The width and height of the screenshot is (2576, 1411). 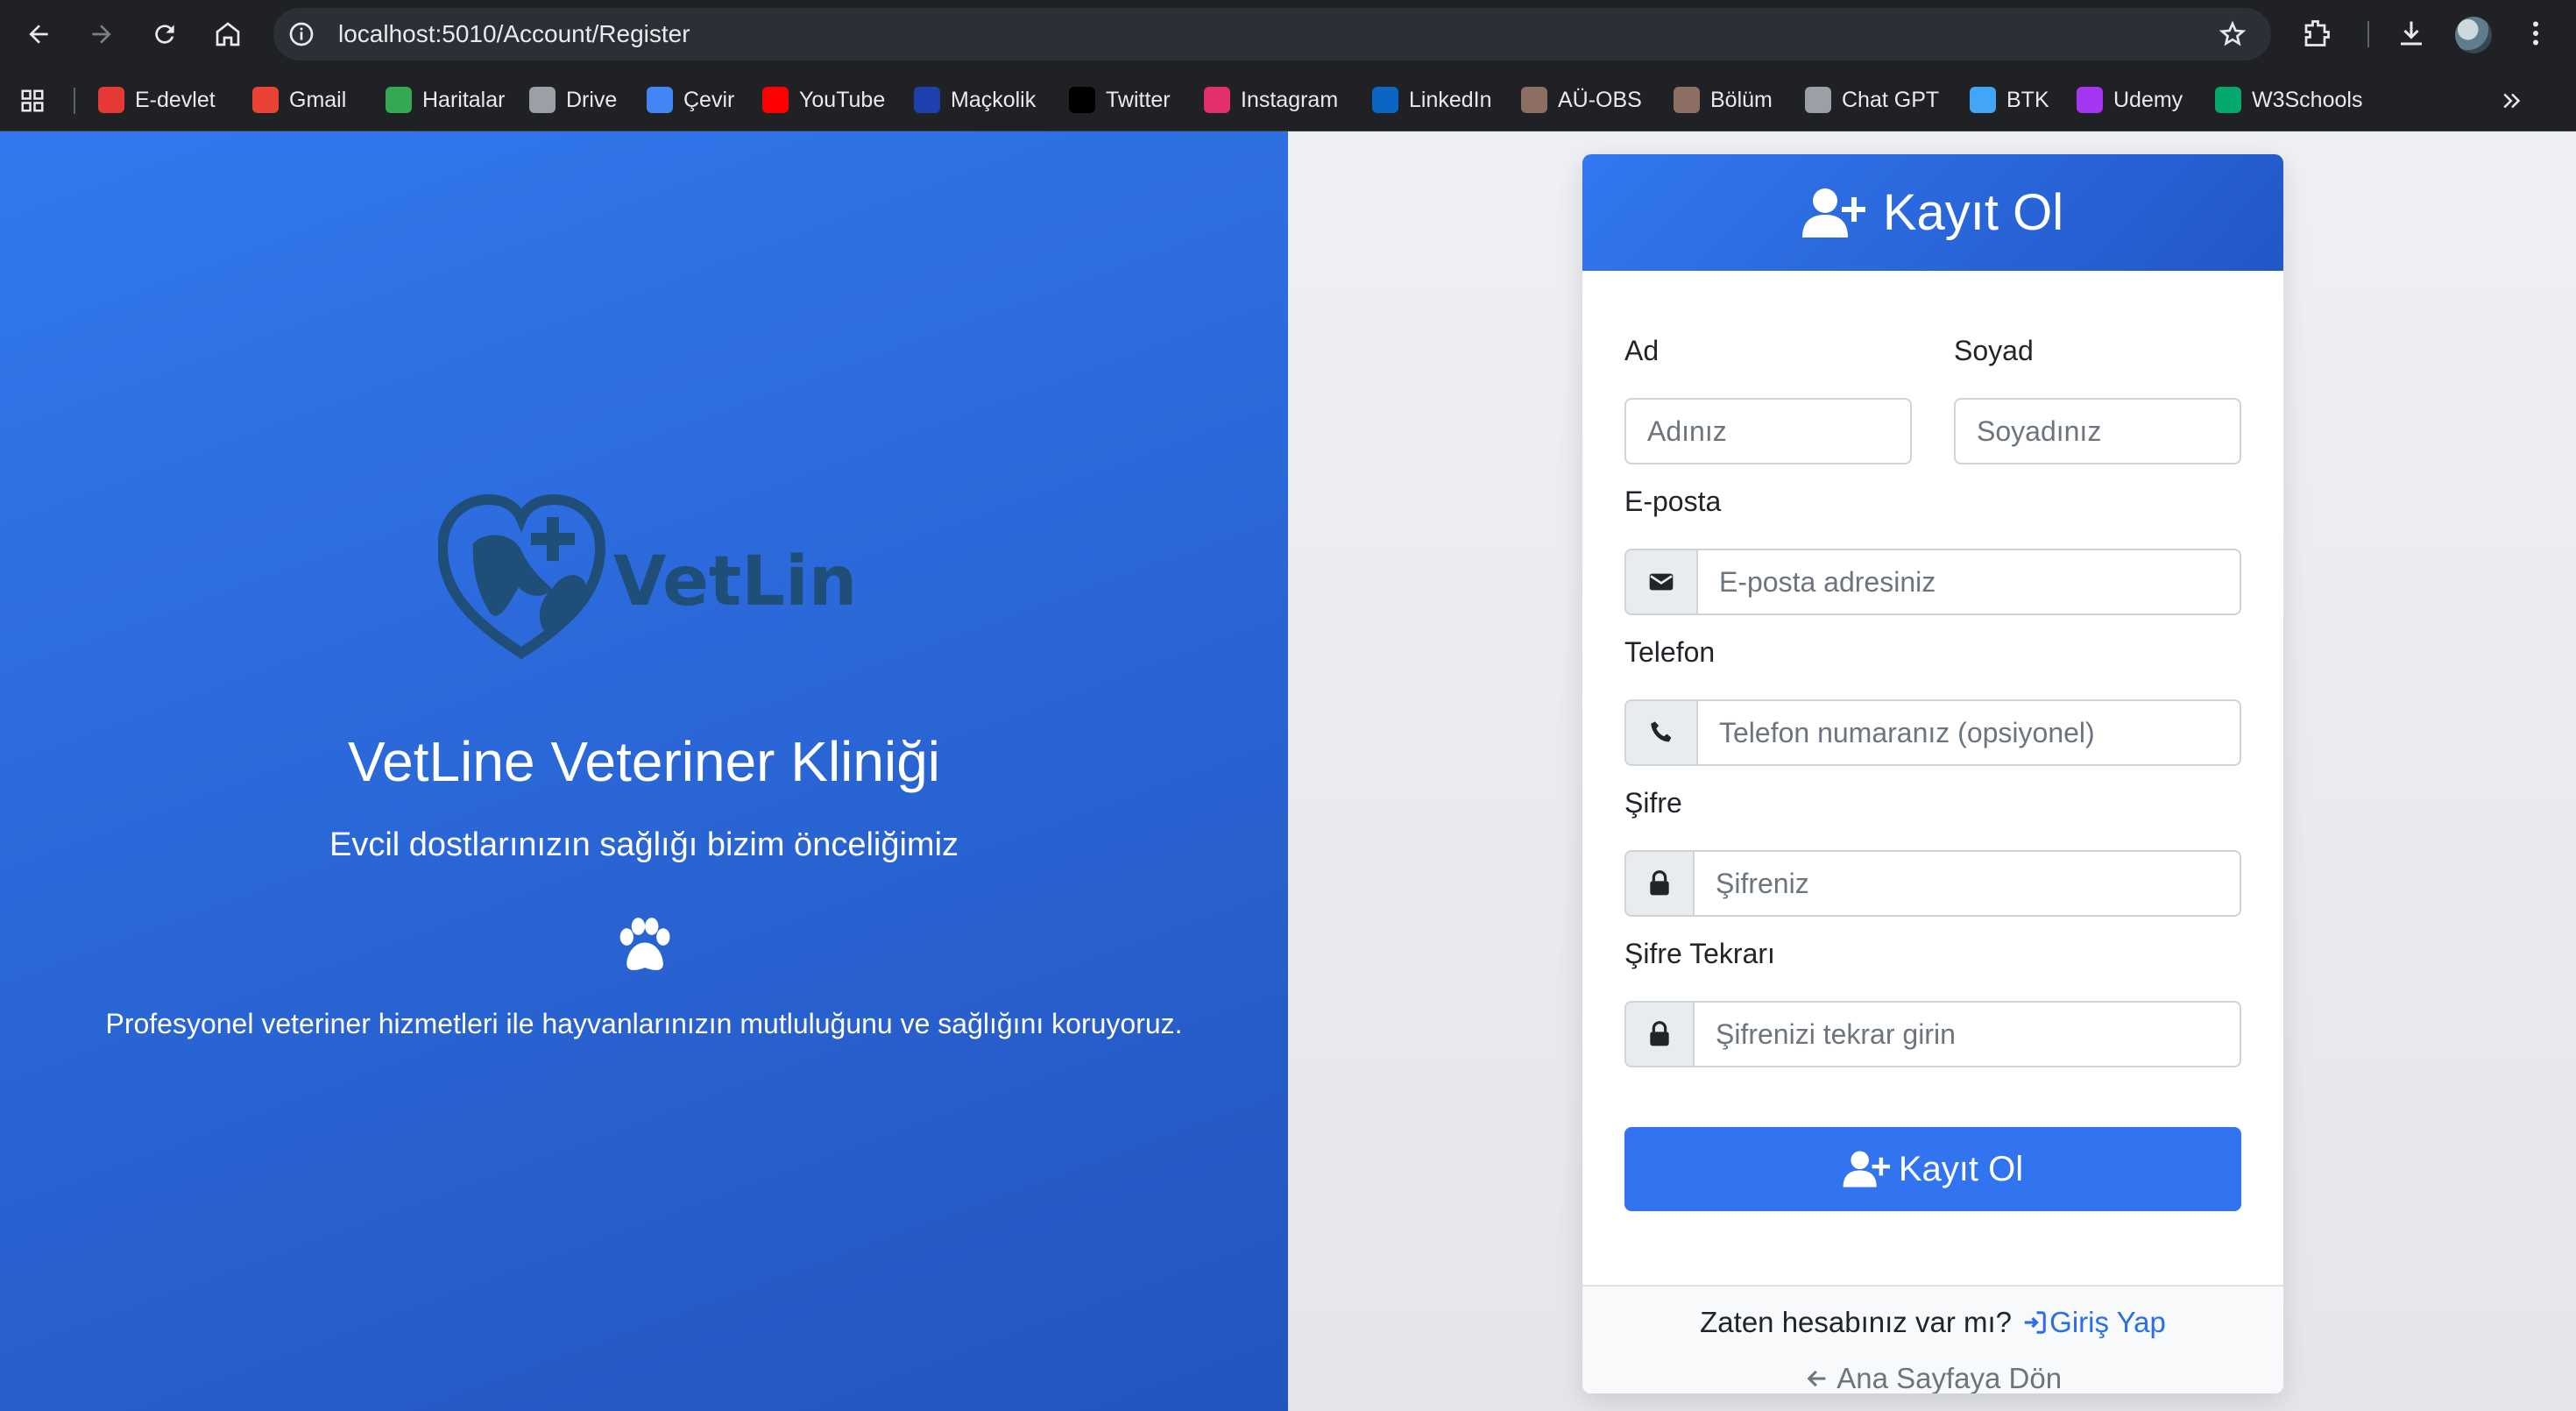 I want to click on back-button, so click(x=38, y=34).